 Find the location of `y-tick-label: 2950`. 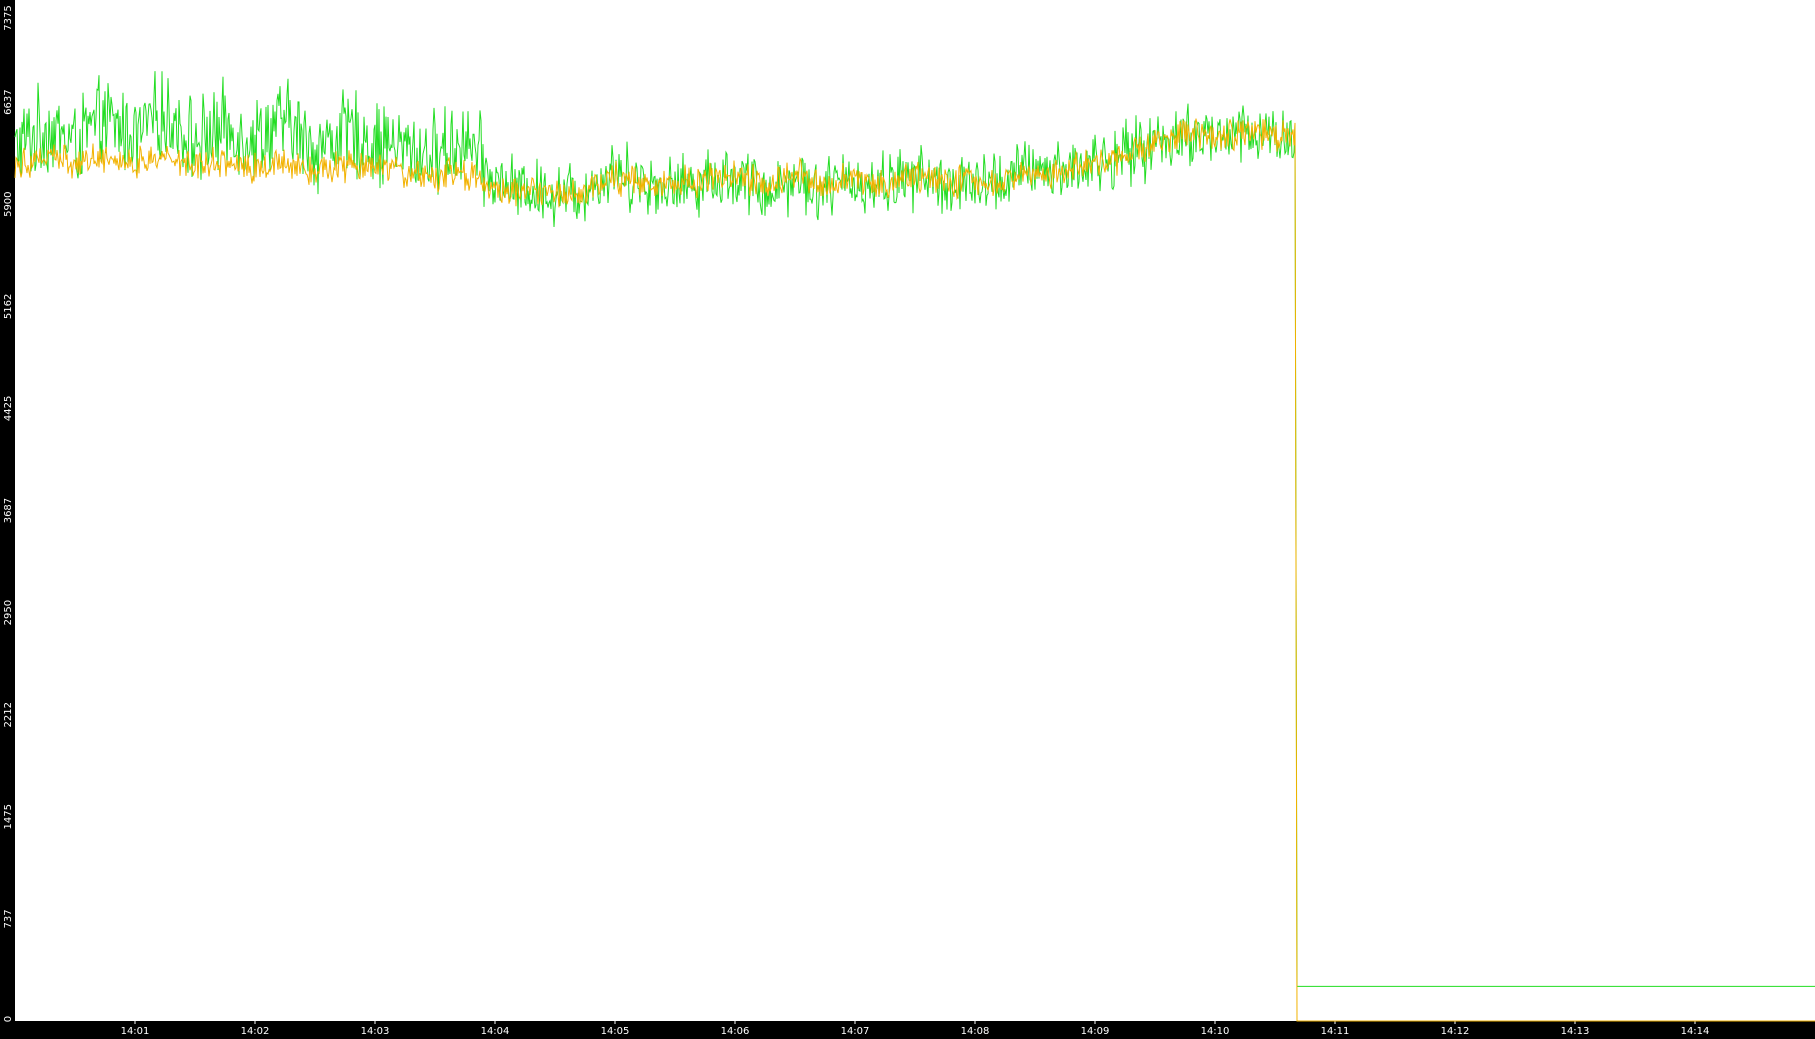

y-tick-label: 2950 is located at coordinates (8, 612).